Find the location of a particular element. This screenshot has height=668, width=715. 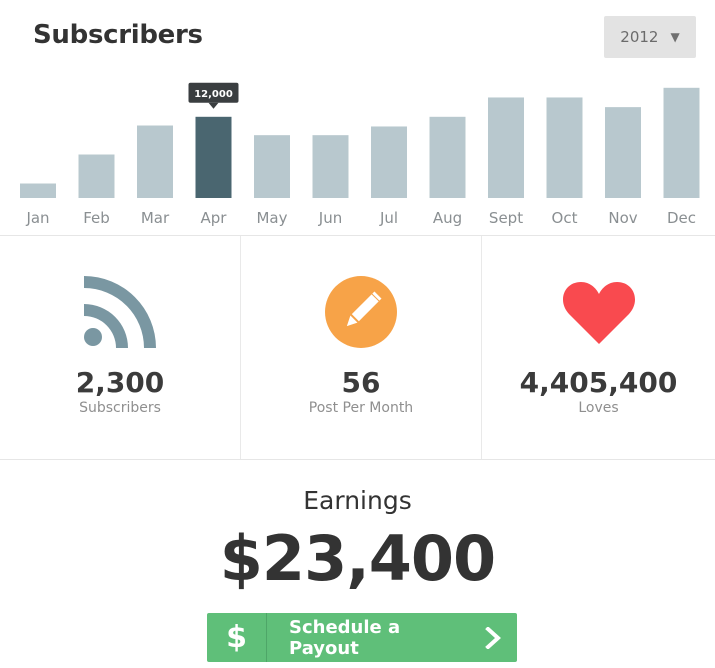

divider-bottom is located at coordinates (357, 459).